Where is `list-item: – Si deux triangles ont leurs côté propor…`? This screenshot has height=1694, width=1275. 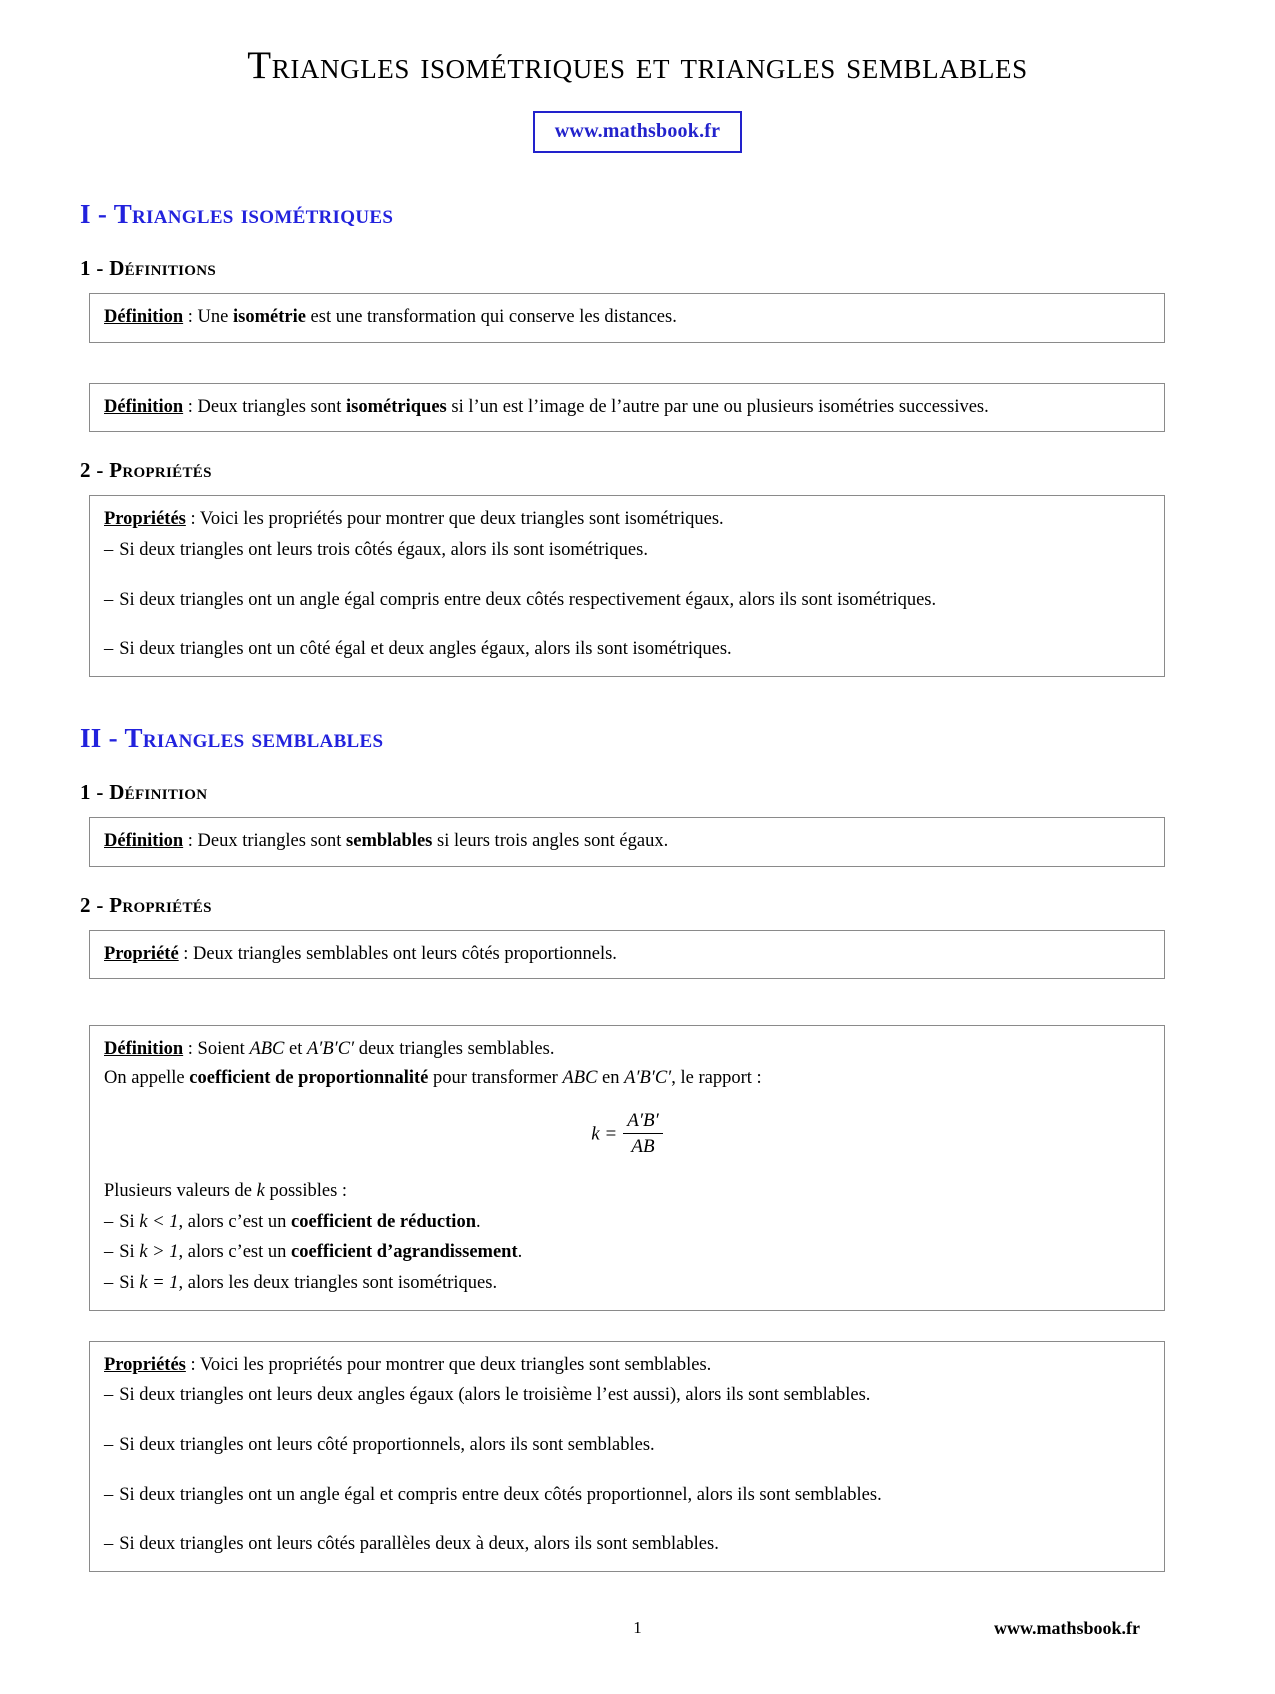 list-item: – Si deux triangles ont leurs côté propor… is located at coordinates (627, 1445).